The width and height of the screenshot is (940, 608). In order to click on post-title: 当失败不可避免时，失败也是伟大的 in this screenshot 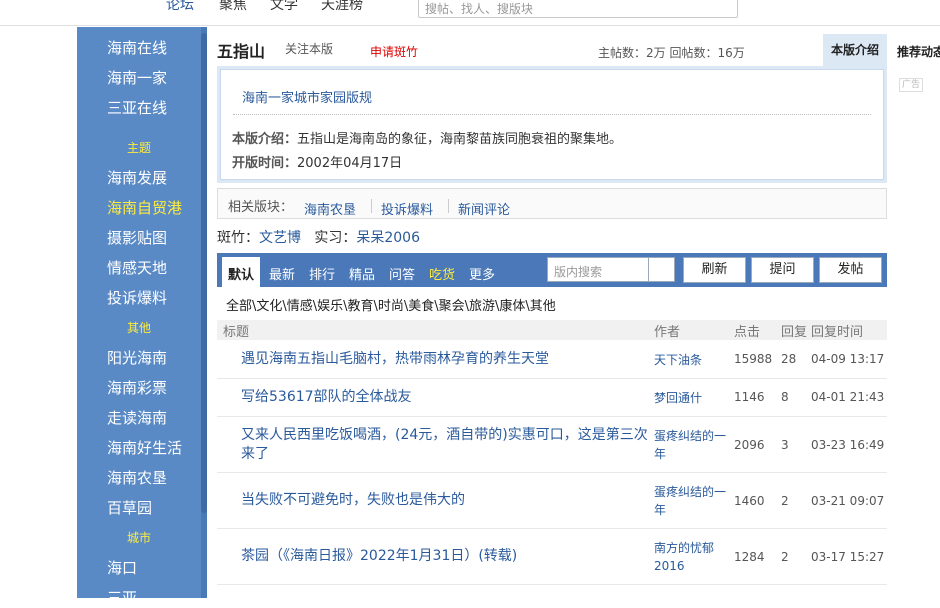, I will do `click(353, 500)`.